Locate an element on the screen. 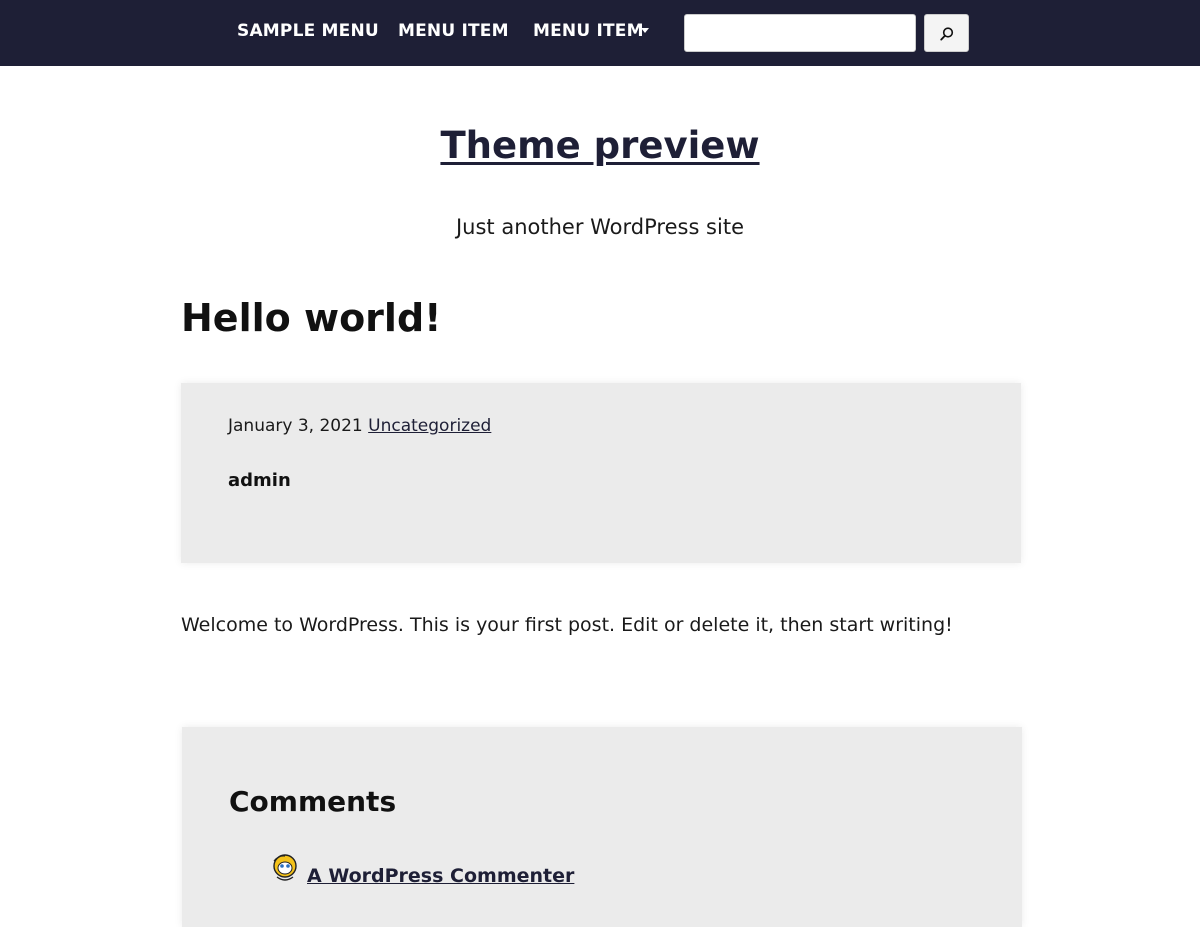 The height and width of the screenshot is (927, 1200). caret-down-icon is located at coordinates (645, 30).